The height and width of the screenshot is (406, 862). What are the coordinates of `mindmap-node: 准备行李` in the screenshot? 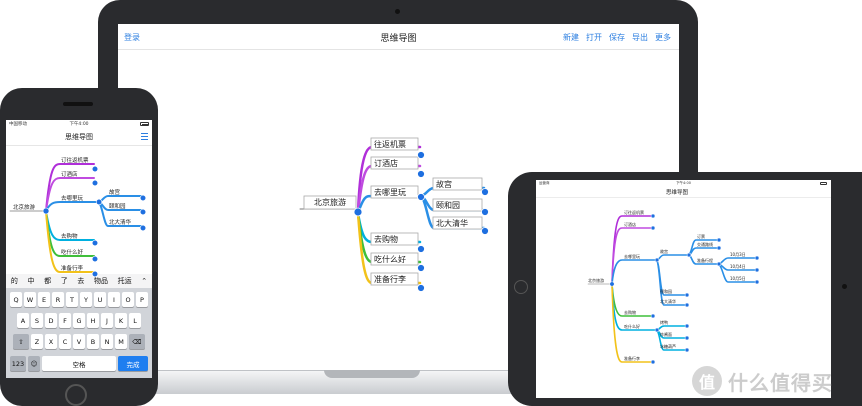 It's located at (632, 358).